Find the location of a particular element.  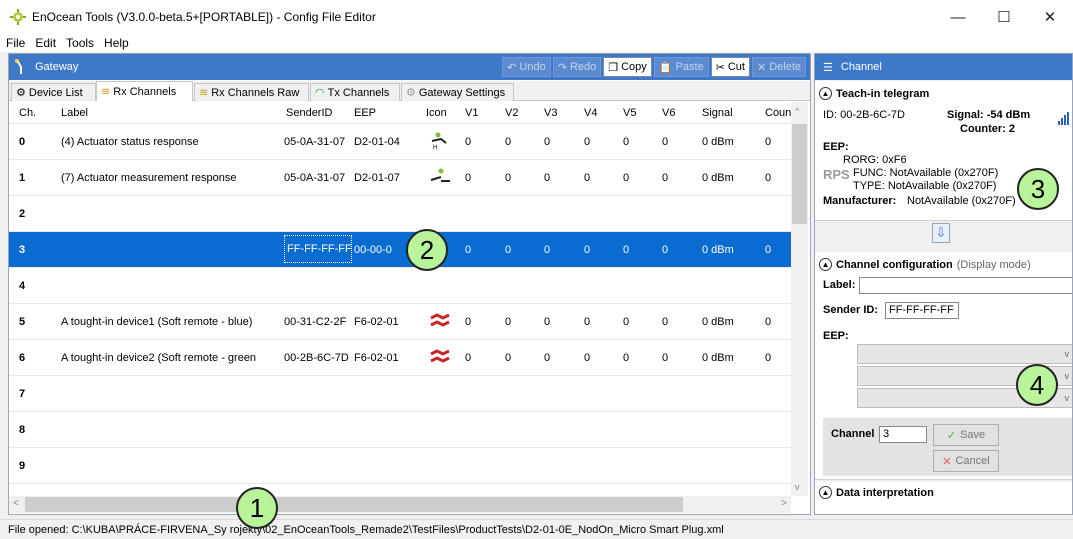

col-v3: V3 is located at coordinates (550, 113).